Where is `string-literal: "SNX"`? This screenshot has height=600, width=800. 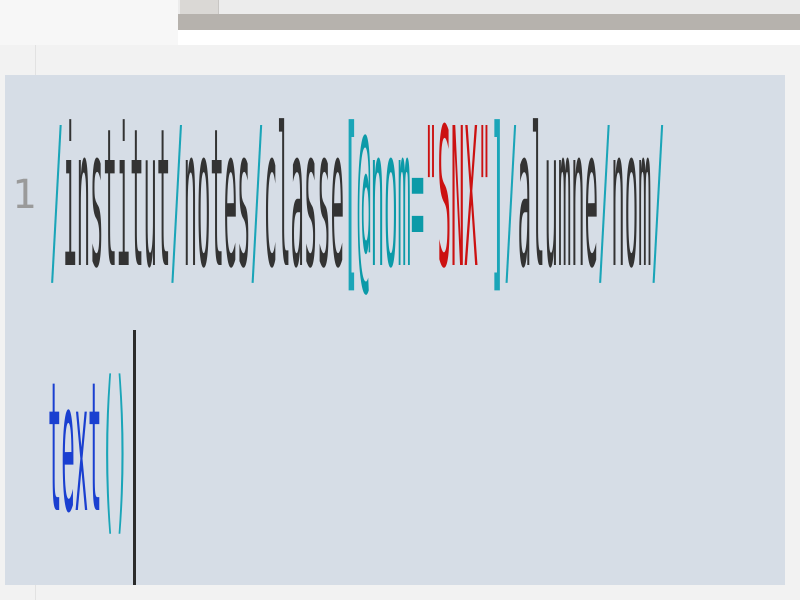 string-literal: "SNX" is located at coordinates (458, 200).